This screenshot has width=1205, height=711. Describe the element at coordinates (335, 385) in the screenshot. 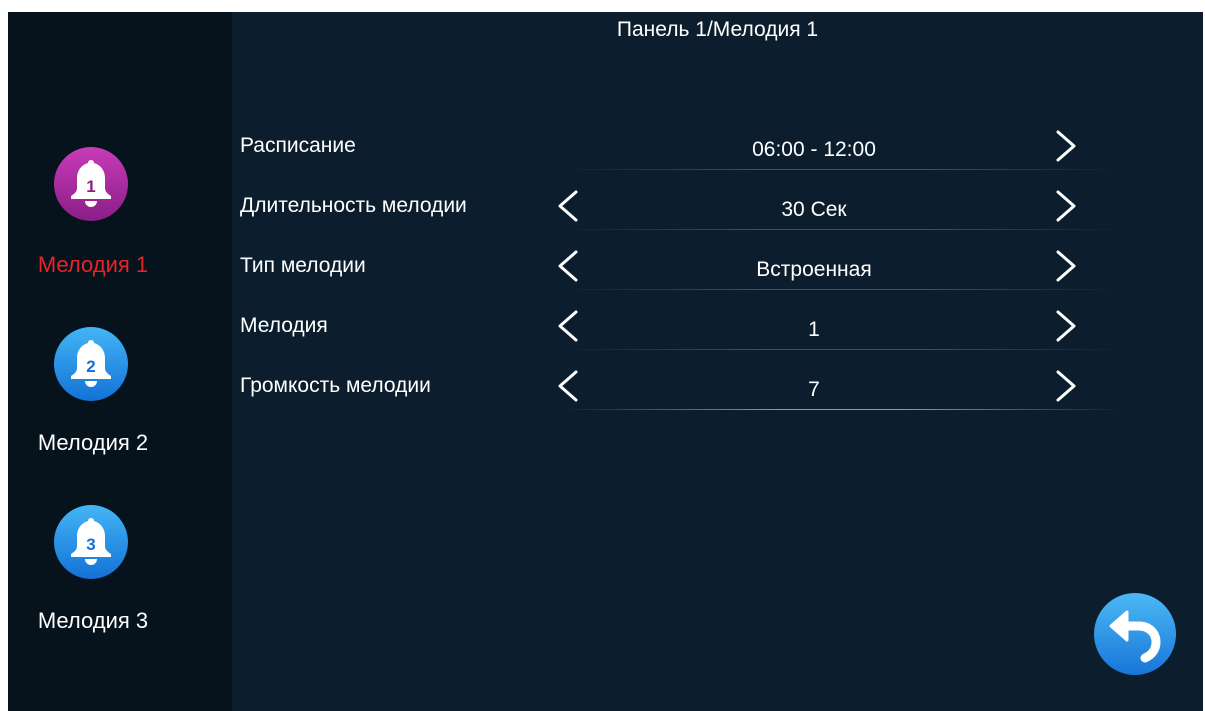

I see `setting-label: Громкость мелодии` at that location.